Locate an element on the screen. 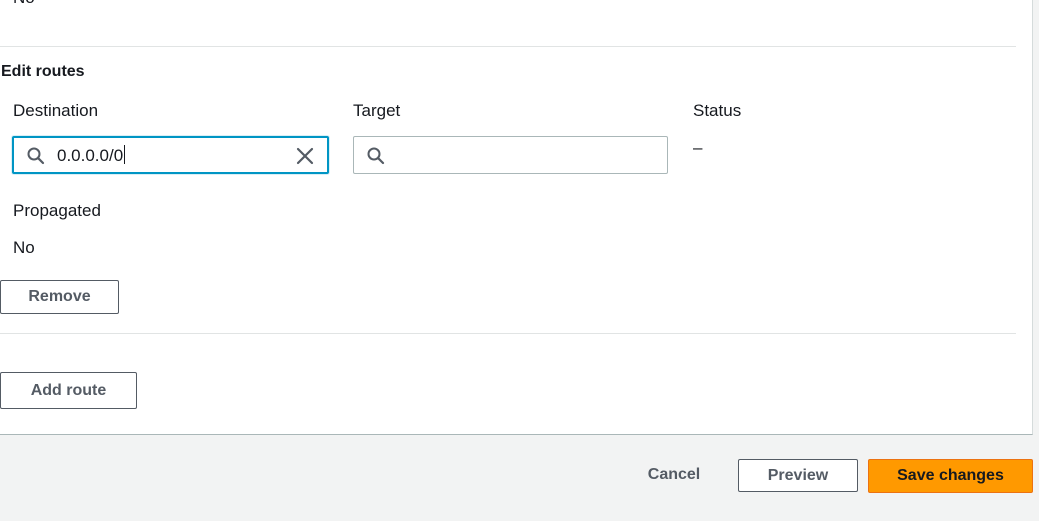 This screenshot has height=521, width=1039. status-label: Status is located at coordinates (717, 110).